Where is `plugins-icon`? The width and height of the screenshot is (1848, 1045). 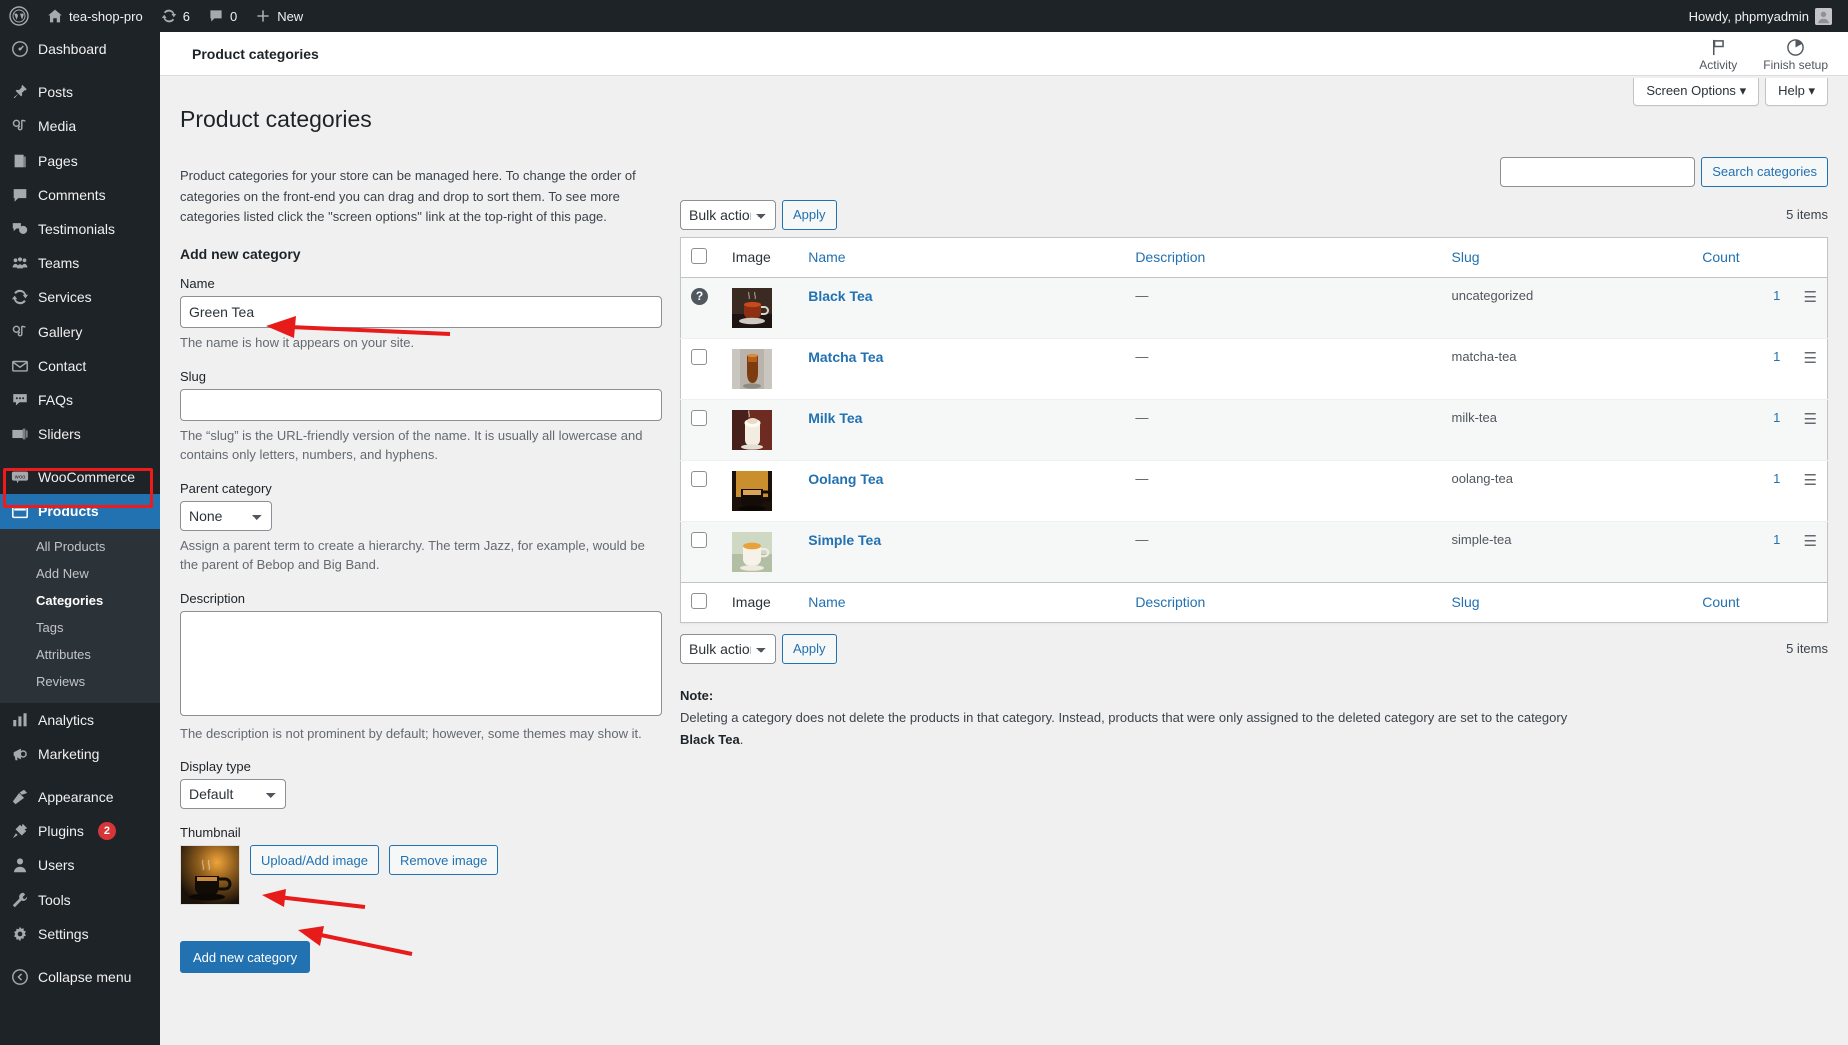
plugins-icon is located at coordinates (20, 831).